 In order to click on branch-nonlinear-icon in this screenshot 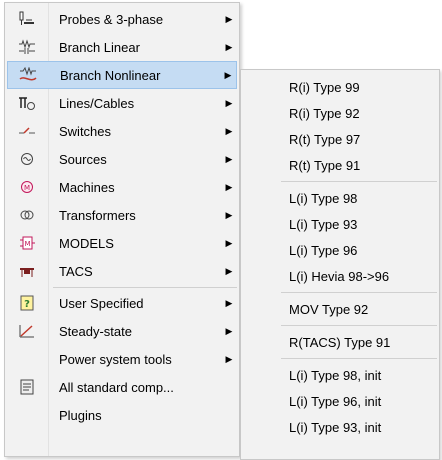, I will do `click(28, 75)`.